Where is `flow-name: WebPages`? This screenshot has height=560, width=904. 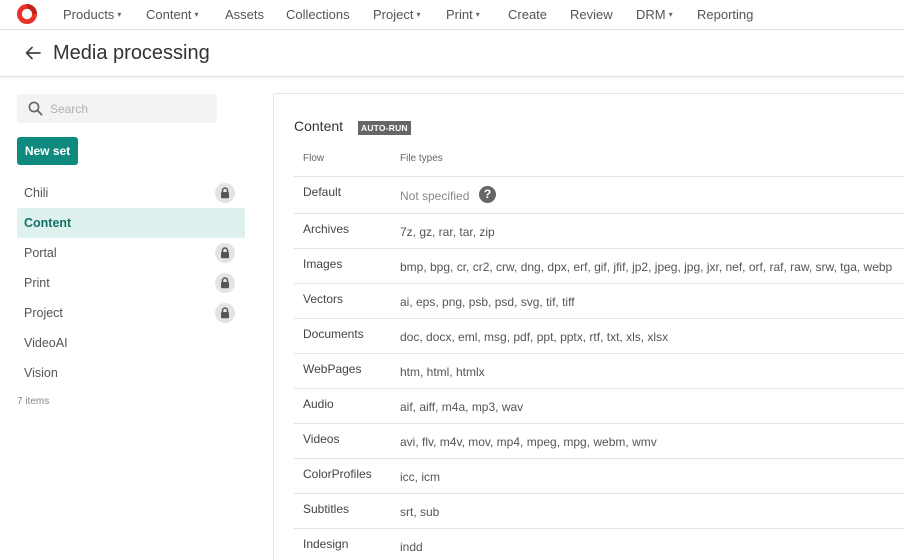
flow-name: WebPages is located at coordinates (332, 369).